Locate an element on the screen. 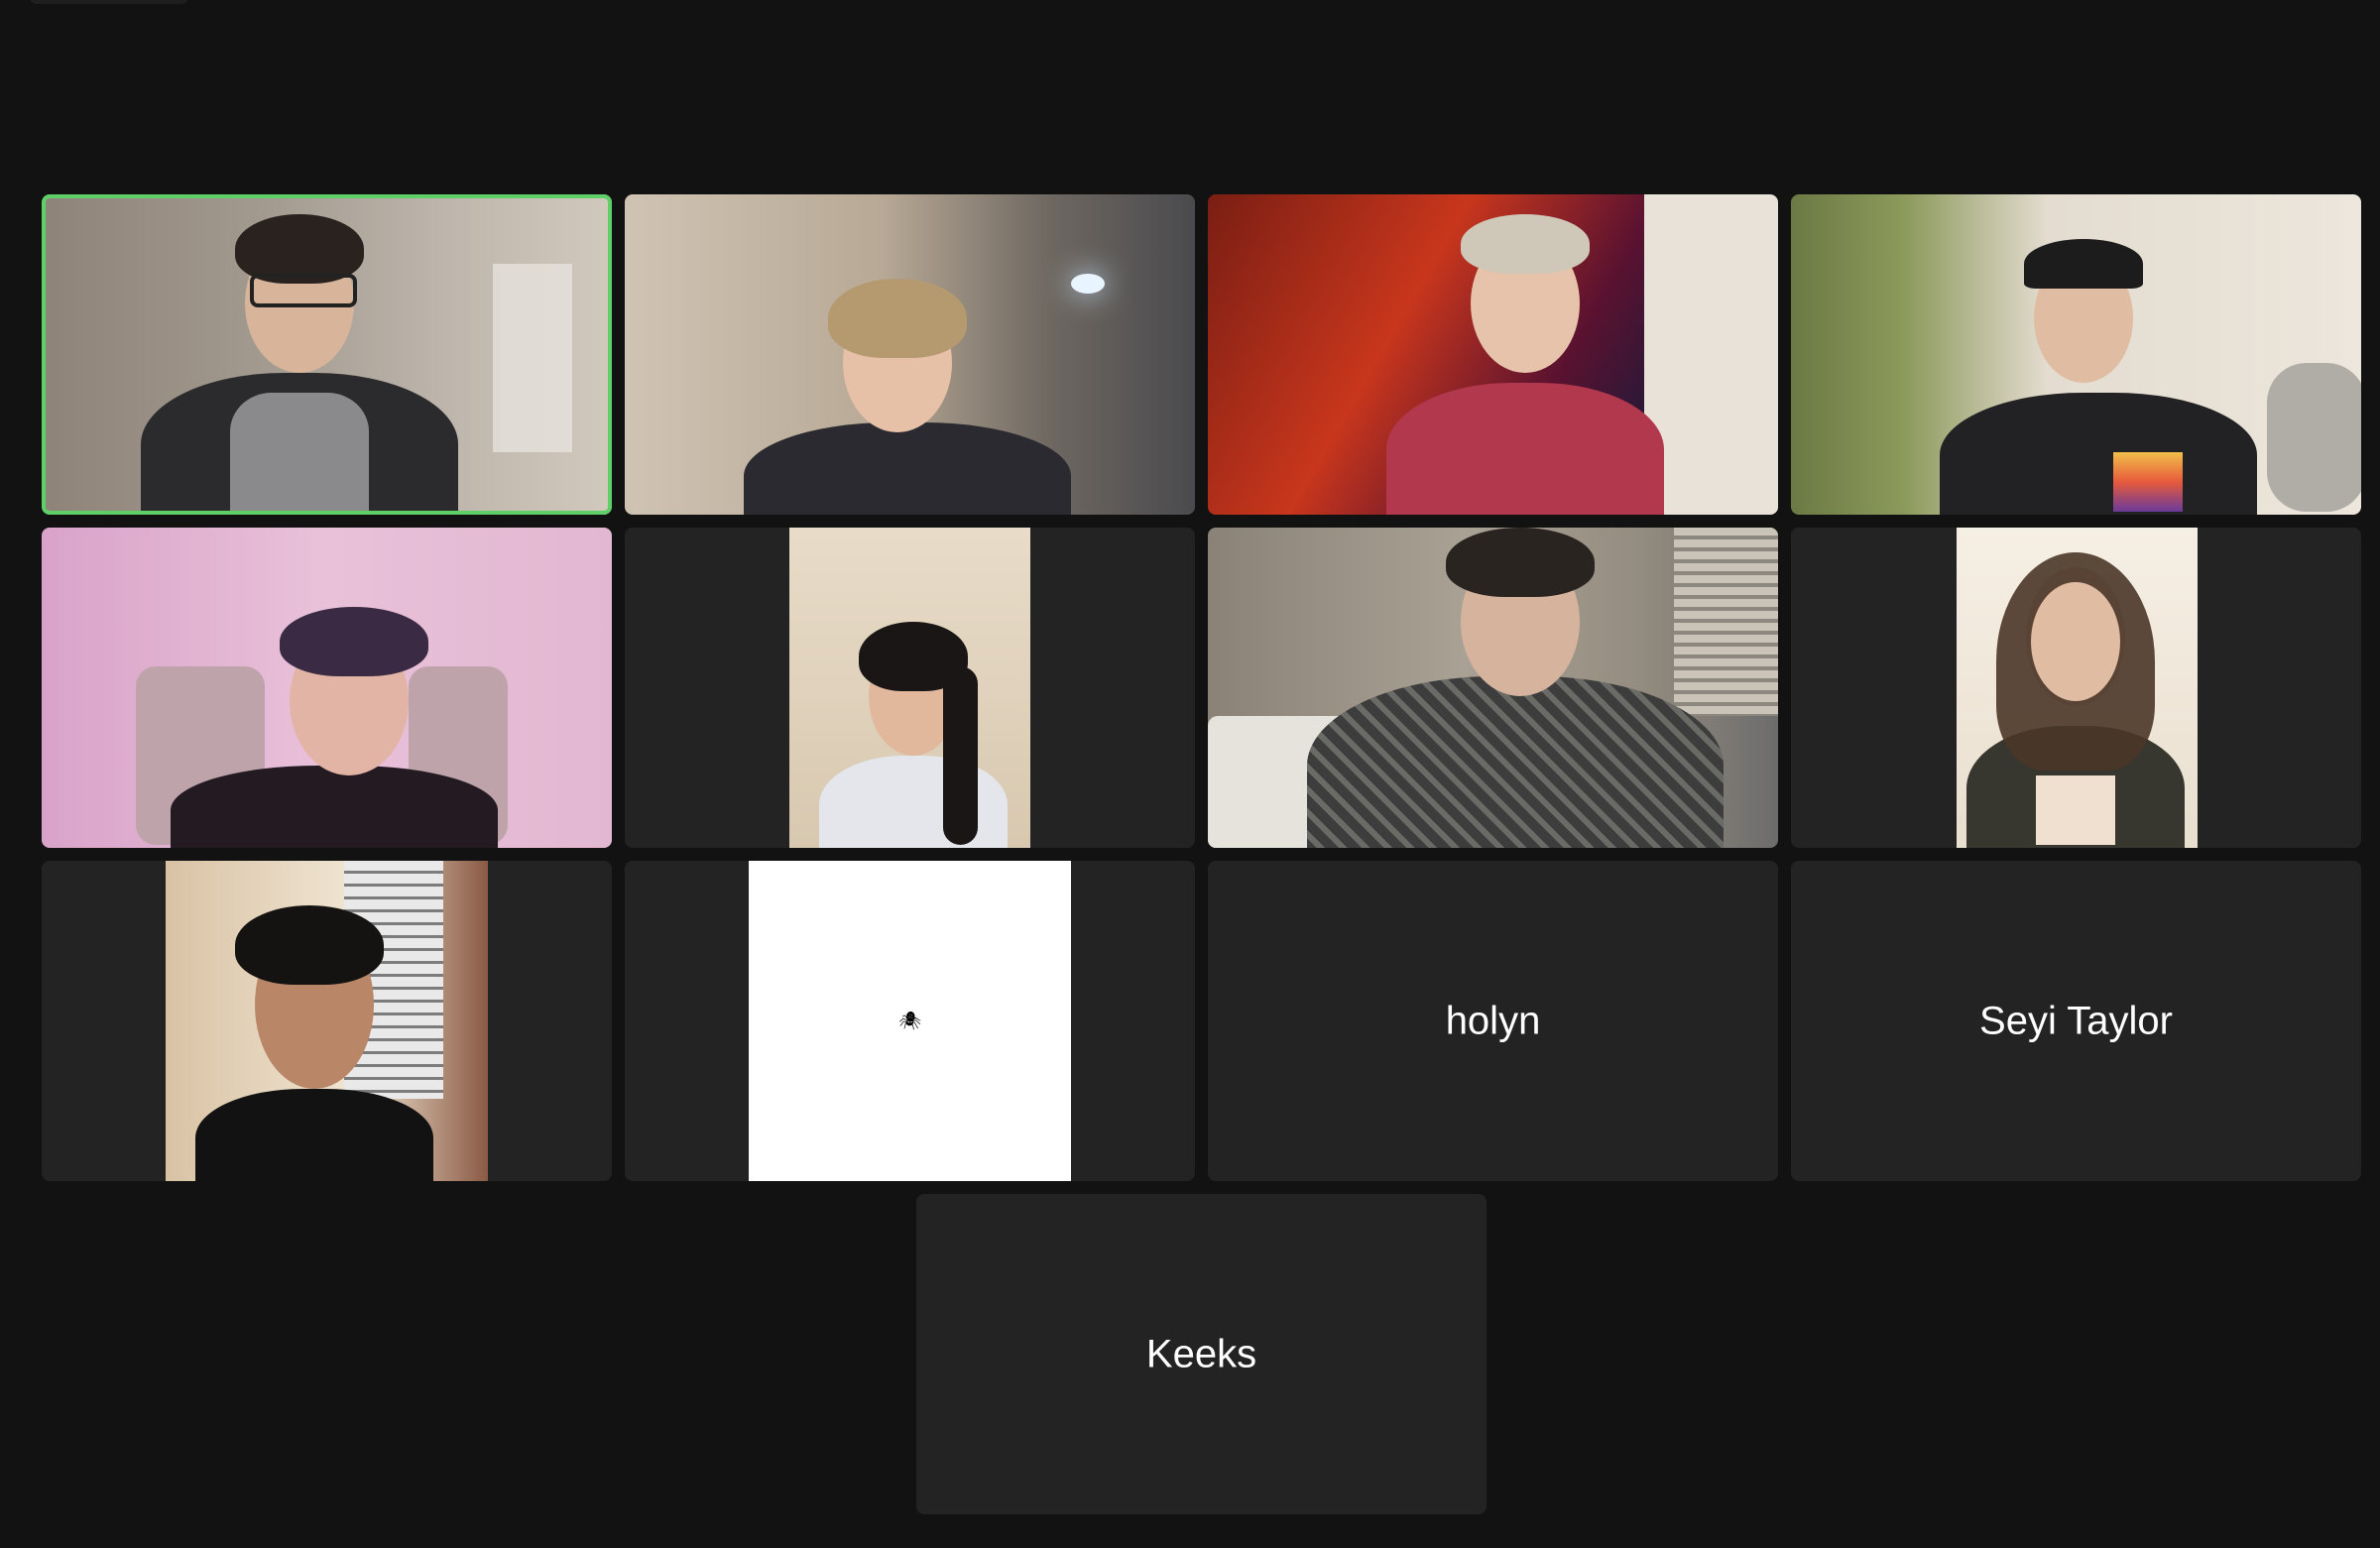 This screenshot has height=1548, width=2380. participant-tile-11: holyn is located at coordinates (1493, 1021).